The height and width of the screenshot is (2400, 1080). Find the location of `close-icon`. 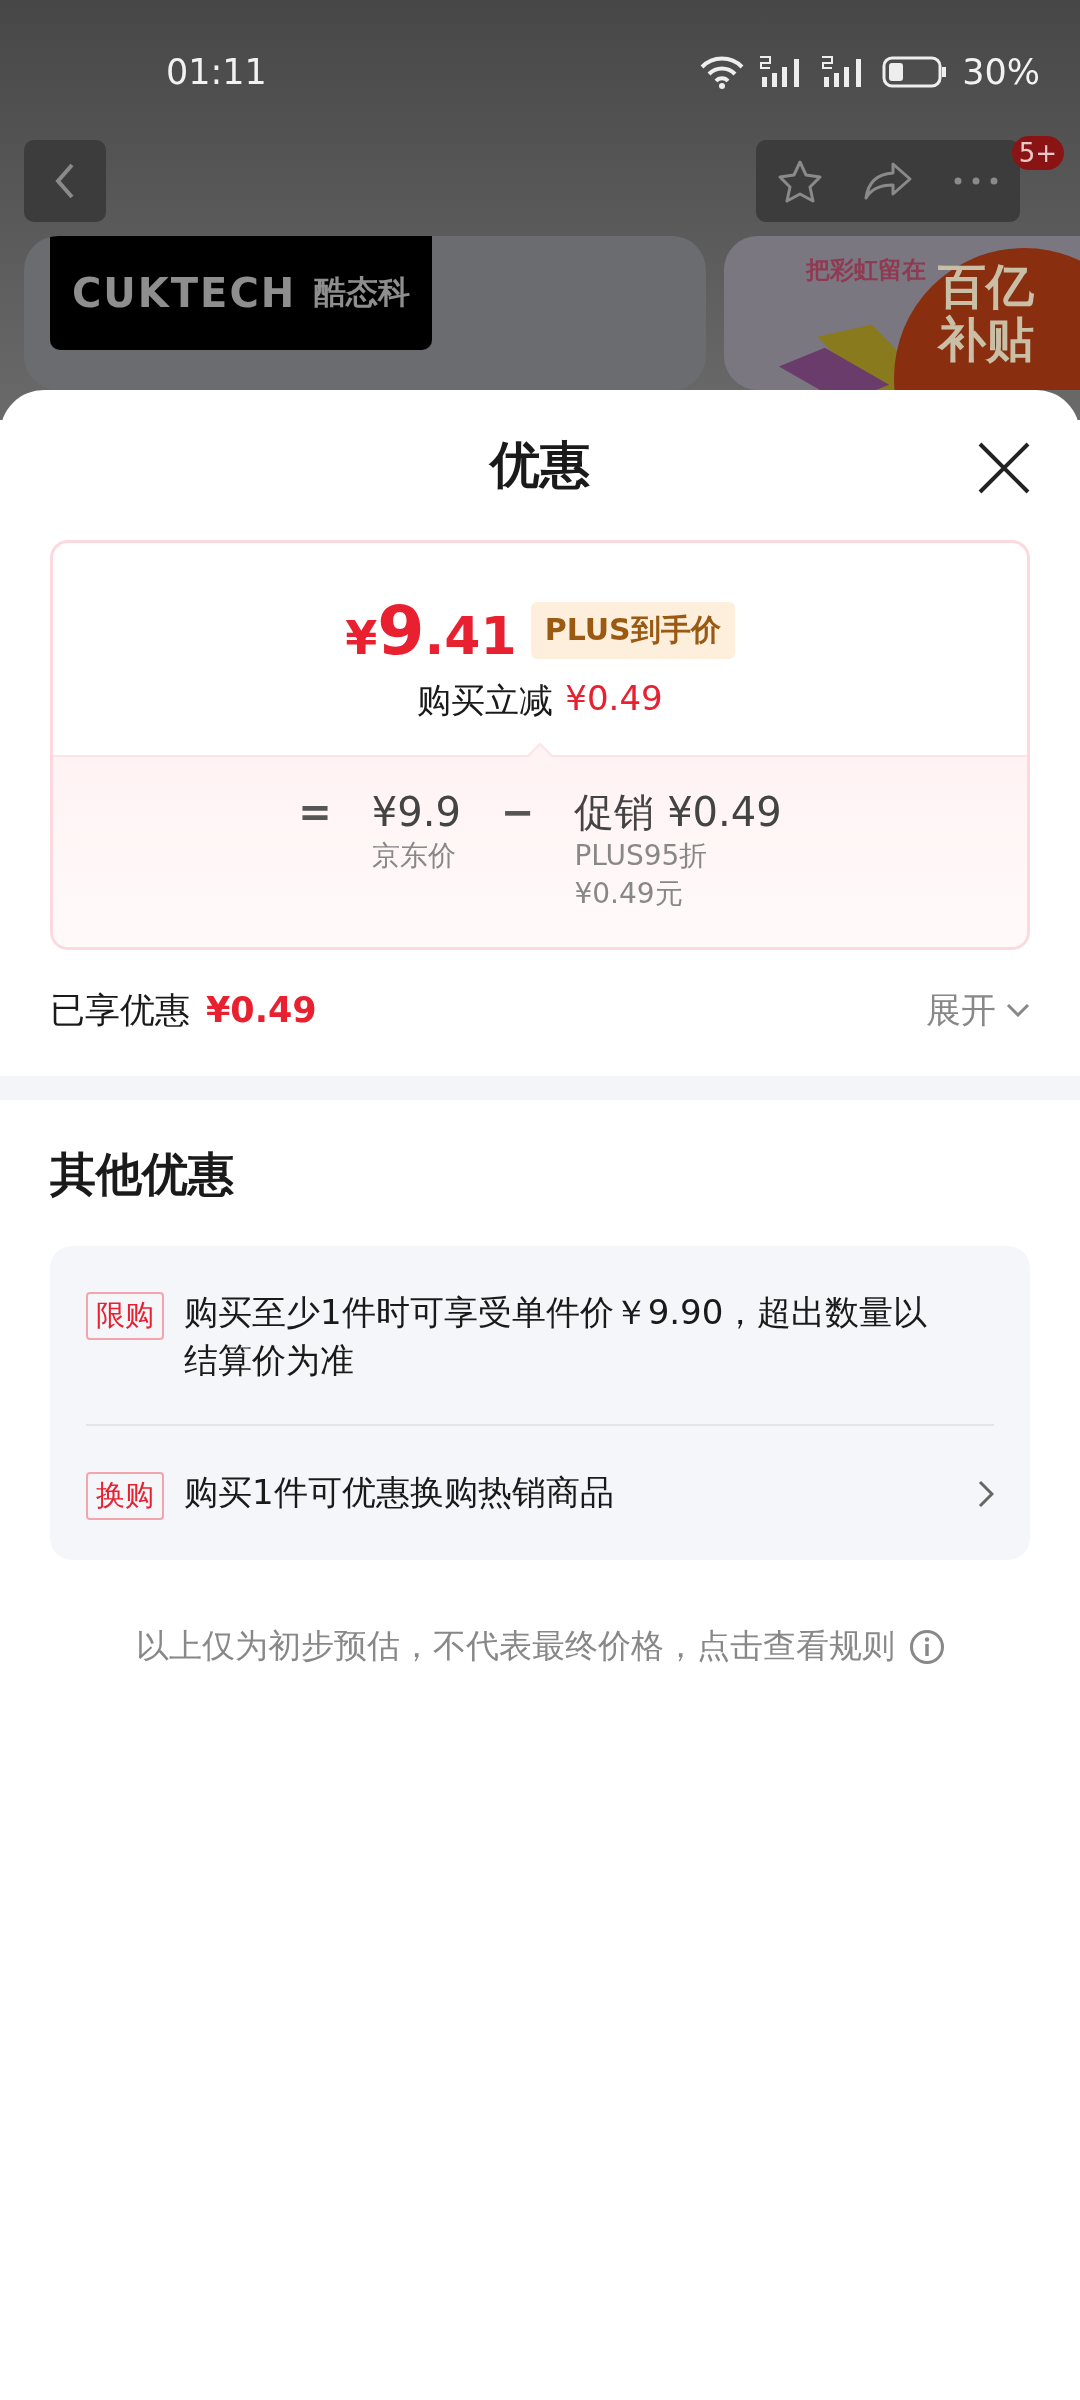

close-icon is located at coordinates (1004, 468).